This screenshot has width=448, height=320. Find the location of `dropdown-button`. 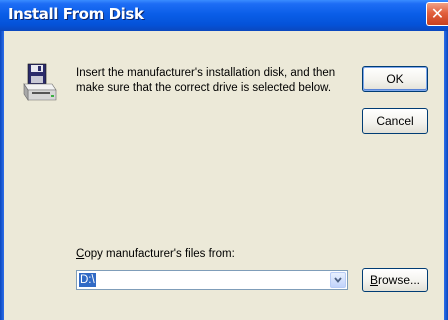

dropdown-button is located at coordinates (338, 280).